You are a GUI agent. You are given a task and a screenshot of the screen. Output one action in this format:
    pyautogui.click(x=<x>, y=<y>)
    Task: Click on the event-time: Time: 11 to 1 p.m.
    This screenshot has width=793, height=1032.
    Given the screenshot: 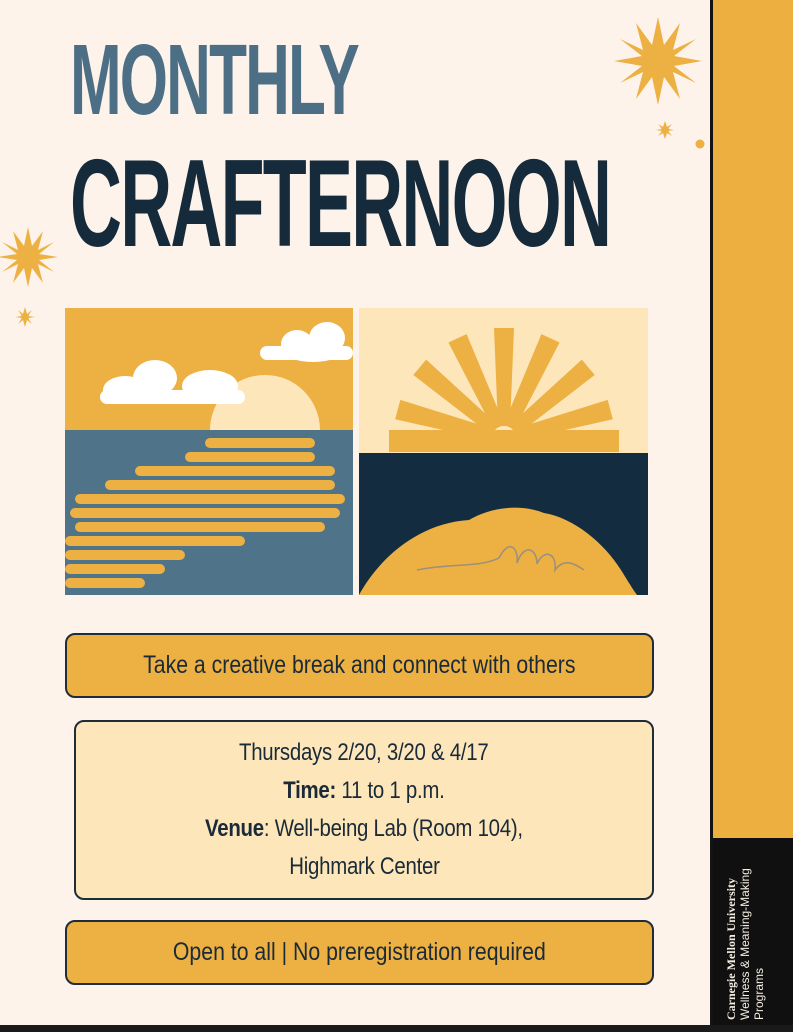 What is the action you would take?
    pyautogui.click(x=364, y=791)
    